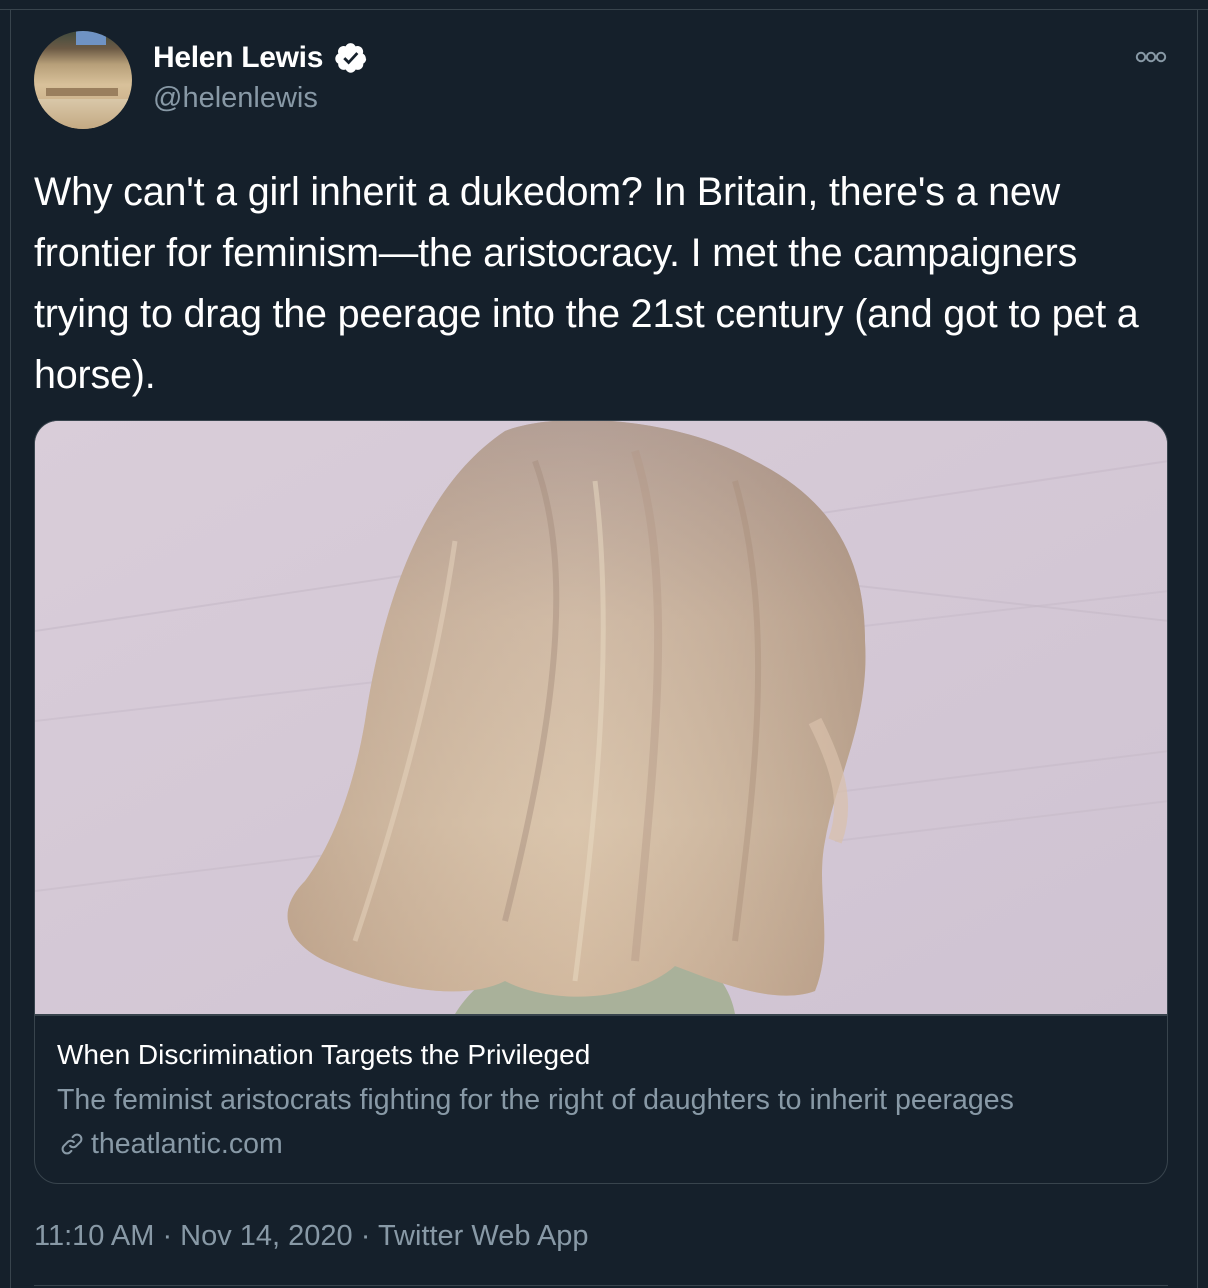 Image resolution: width=1208 pixels, height=1288 pixels. I want to click on avatar-sky, so click(91, 38).